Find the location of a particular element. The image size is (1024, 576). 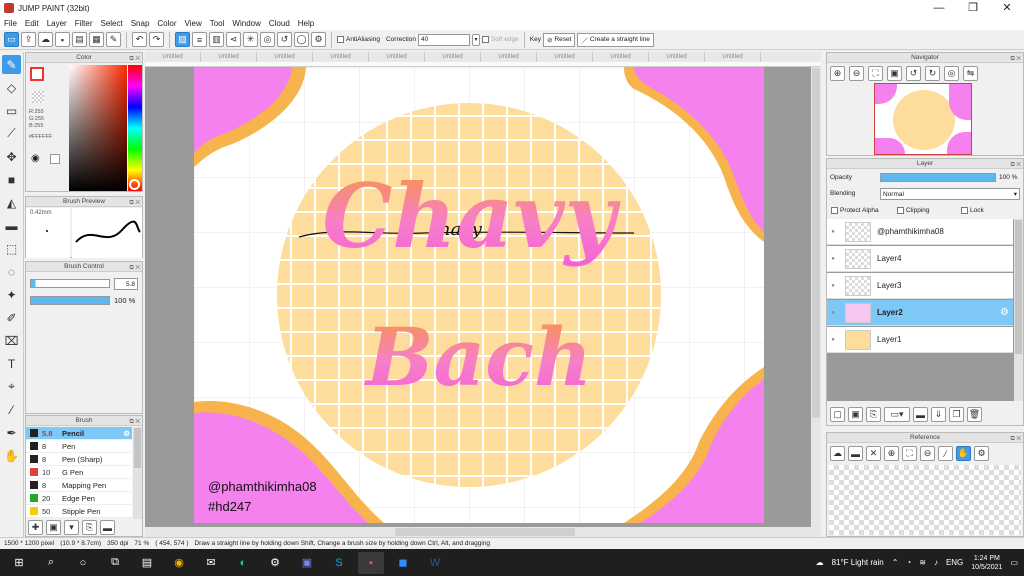

network-icon: ◔ is located at coordinates (908, 562).